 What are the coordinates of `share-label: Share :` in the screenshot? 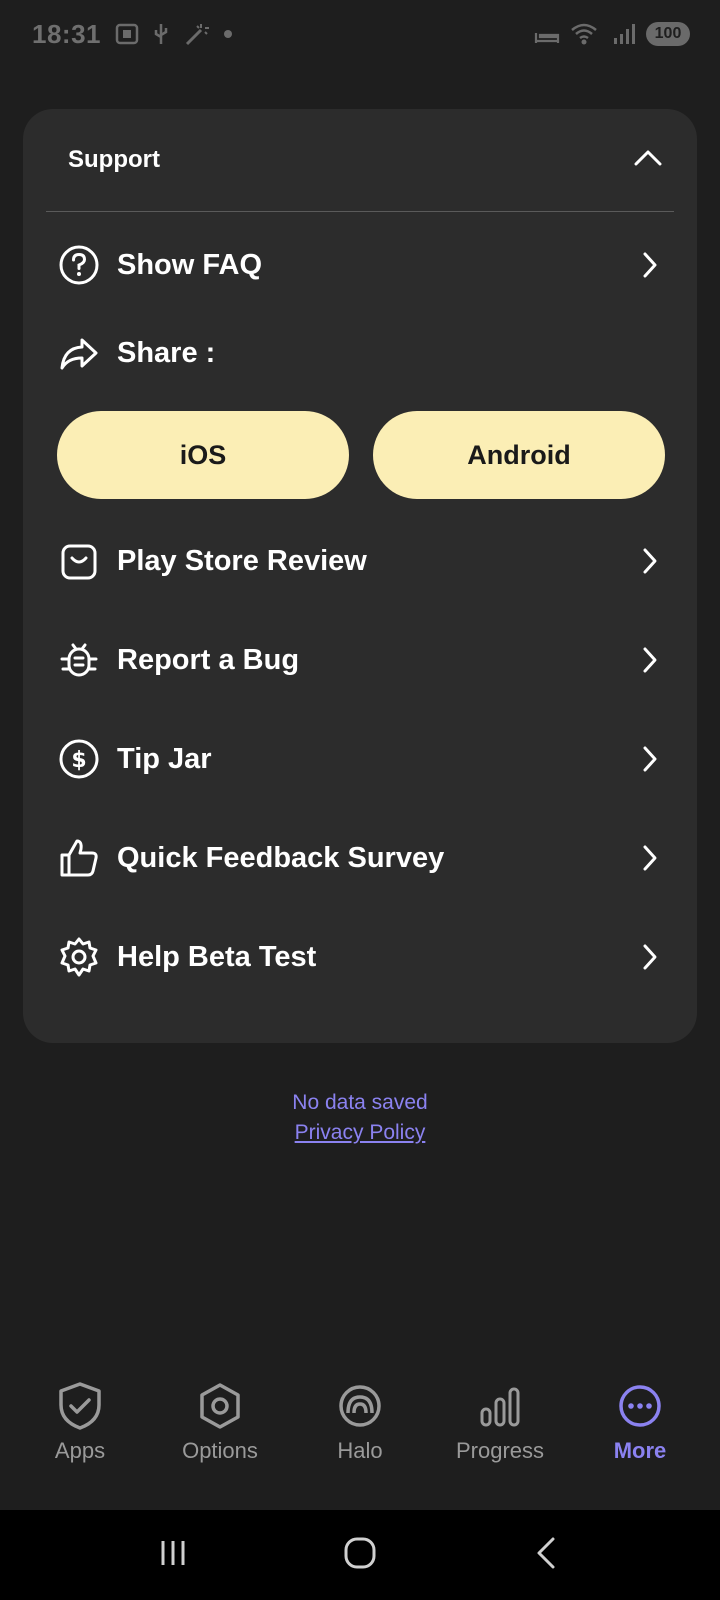 It's located at (166, 352).